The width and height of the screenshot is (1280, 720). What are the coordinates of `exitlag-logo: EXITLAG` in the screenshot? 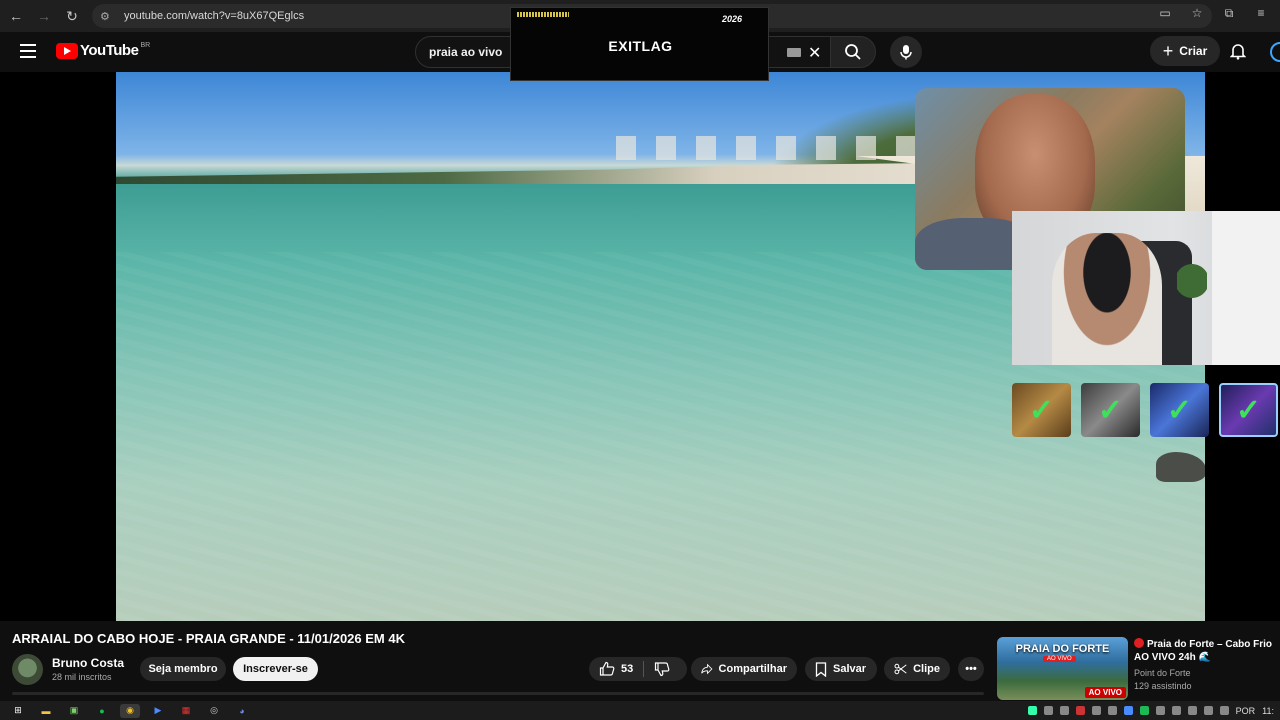 It's located at (640, 46).